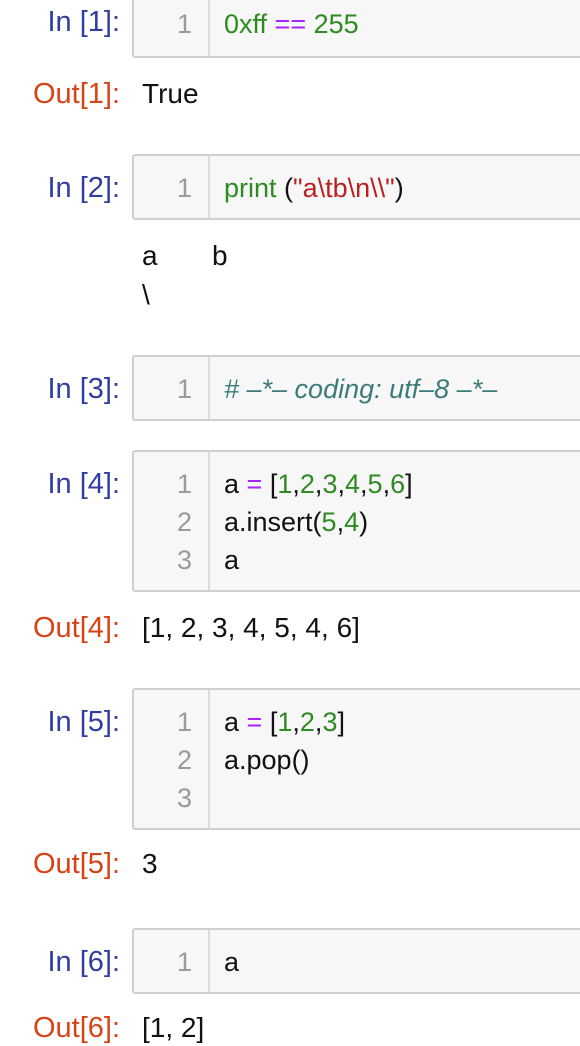 The width and height of the screenshot is (580, 1046). What do you see at coordinates (150, 863) in the screenshot?
I see `output-5: 3` at bounding box center [150, 863].